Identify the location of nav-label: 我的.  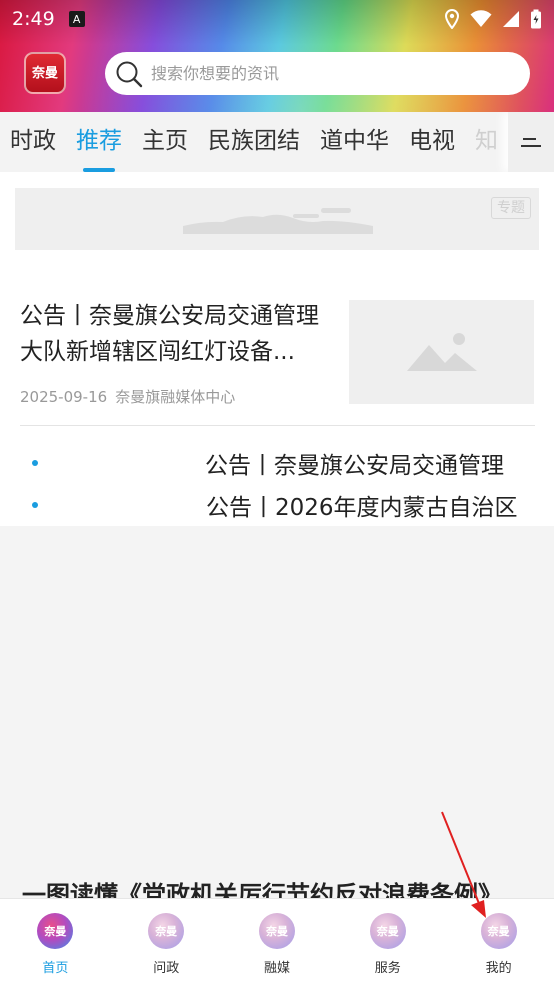
(498, 968).